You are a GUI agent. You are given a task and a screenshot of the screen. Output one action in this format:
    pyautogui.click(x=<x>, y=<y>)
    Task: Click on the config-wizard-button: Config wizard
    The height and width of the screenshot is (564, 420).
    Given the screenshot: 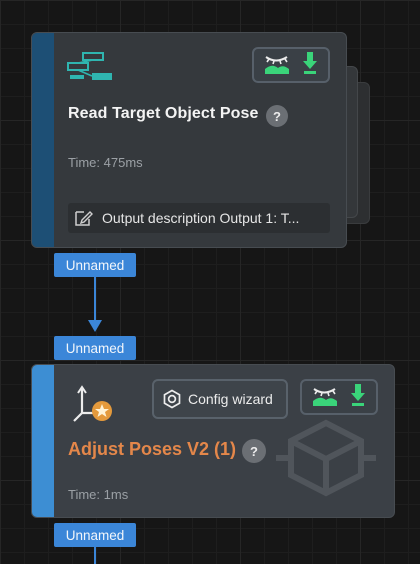 What is the action you would take?
    pyautogui.click(x=220, y=399)
    